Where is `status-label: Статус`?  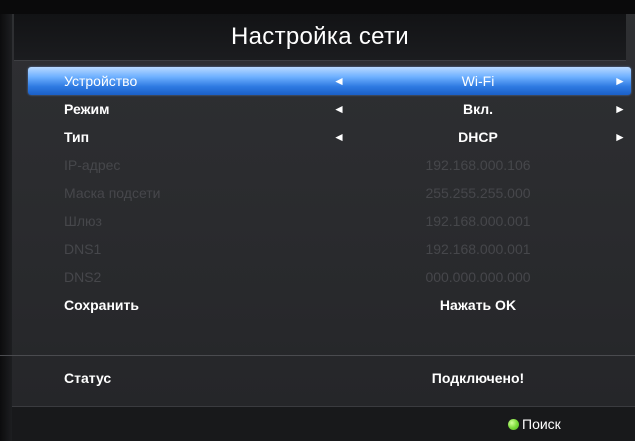 status-label: Статус is located at coordinates (88, 378).